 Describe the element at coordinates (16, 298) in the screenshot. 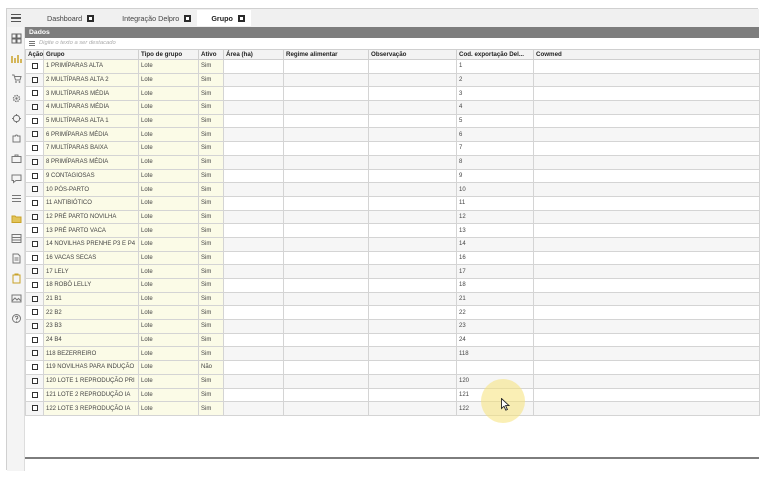

I see `image-icon` at that location.